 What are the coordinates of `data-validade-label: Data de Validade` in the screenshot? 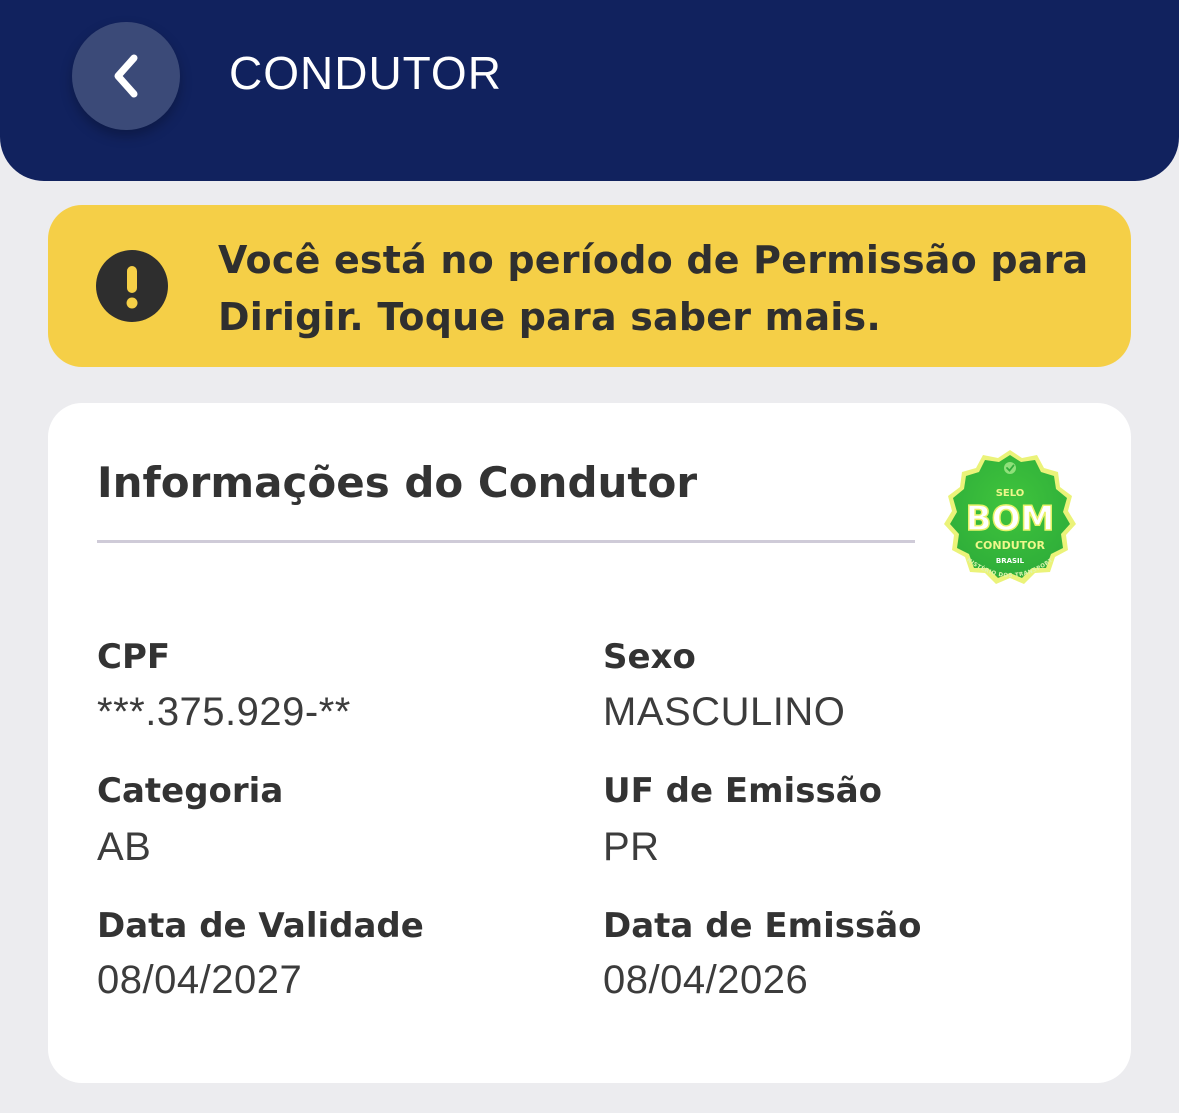 It's located at (260, 926).